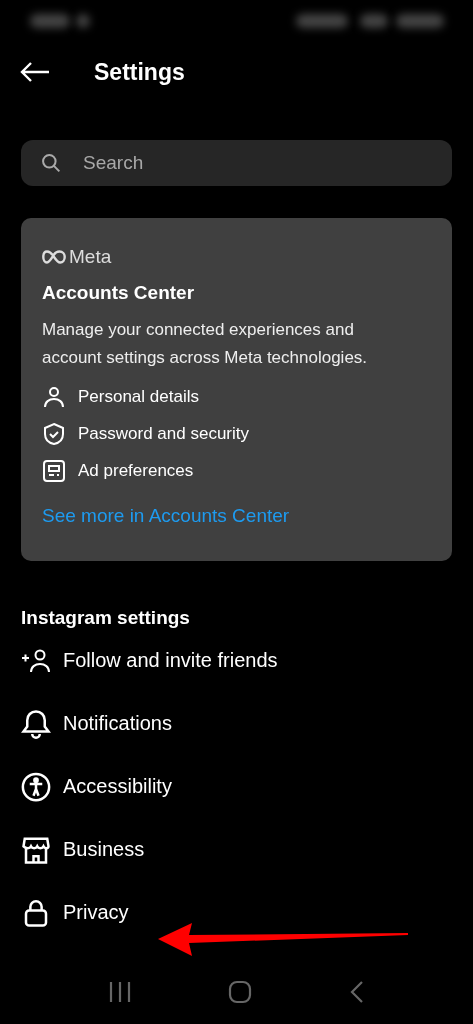 The width and height of the screenshot is (473, 1024). What do you see at coordinates (54, 257) in the screenshot?
I see `infinity-logo-icon` at bounding box center [54, 257].